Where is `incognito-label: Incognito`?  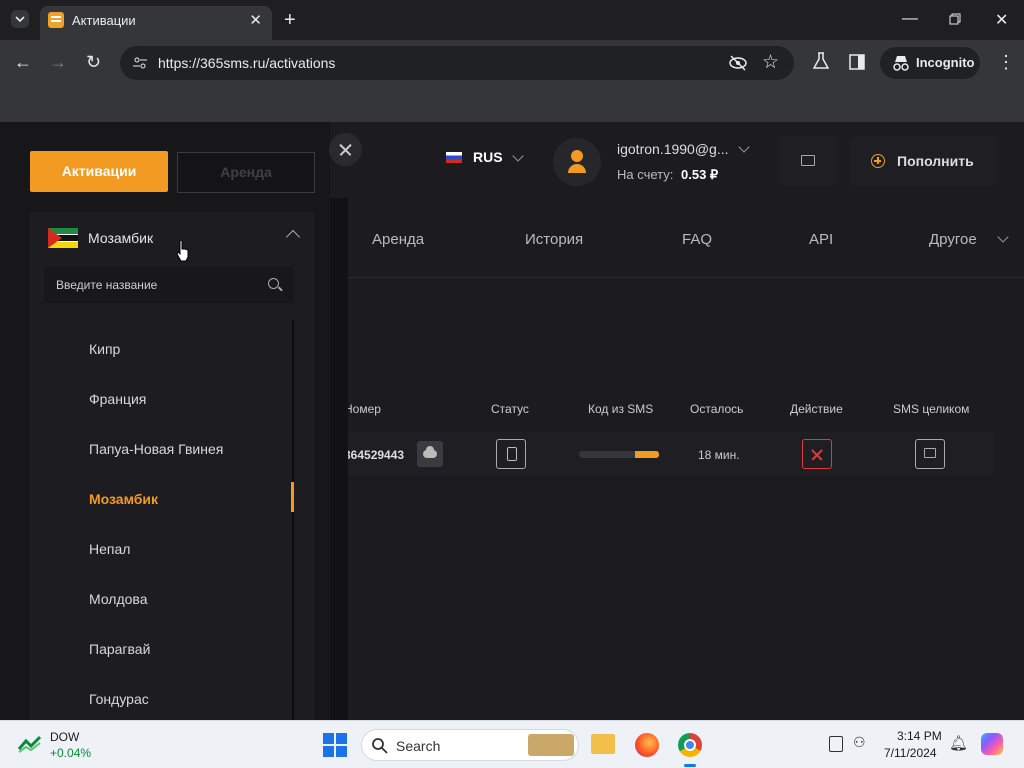 incognito-label: Incognito is located at coordinates (945, 62).